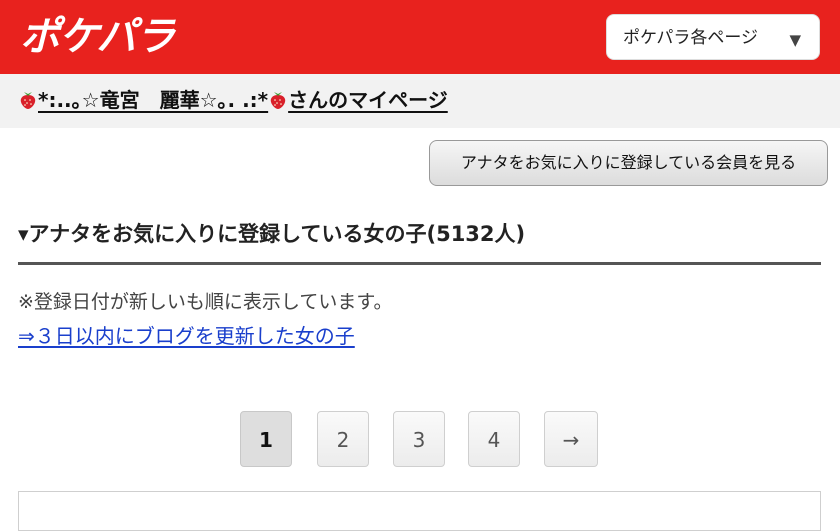 This screenshot has width=840, height=531. I want to click on view-fav-members-button: アナタをお気に入りに登録している会員を見る, so click(628, 163).